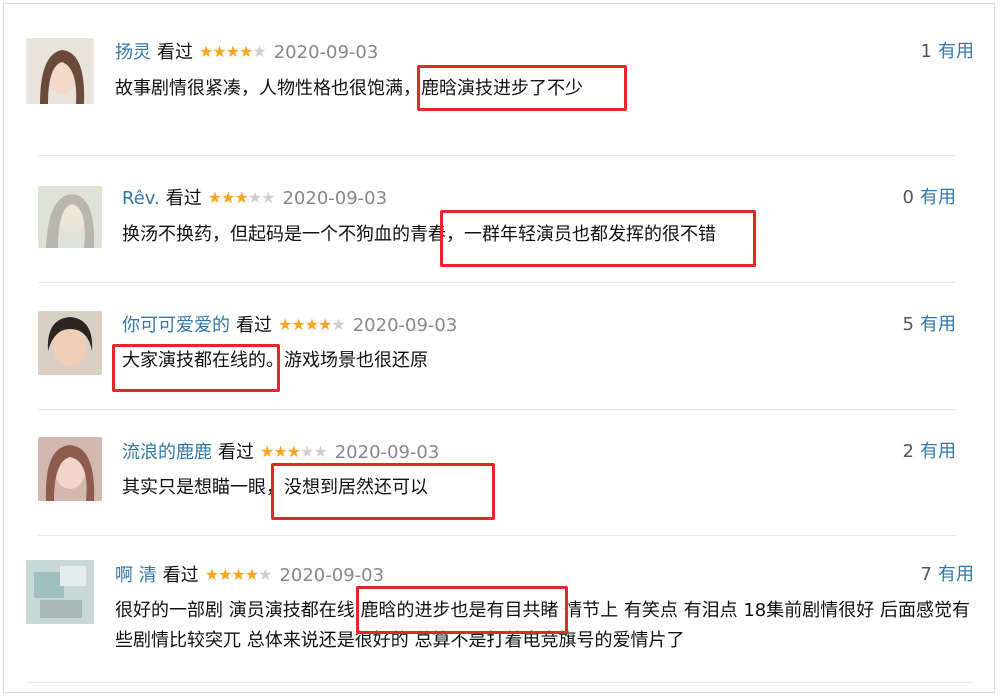 The image size is (1000, 698). Describe the element at coordinates (141, 198) in the screenshot. I see `username-link: Rêv.` at that location.